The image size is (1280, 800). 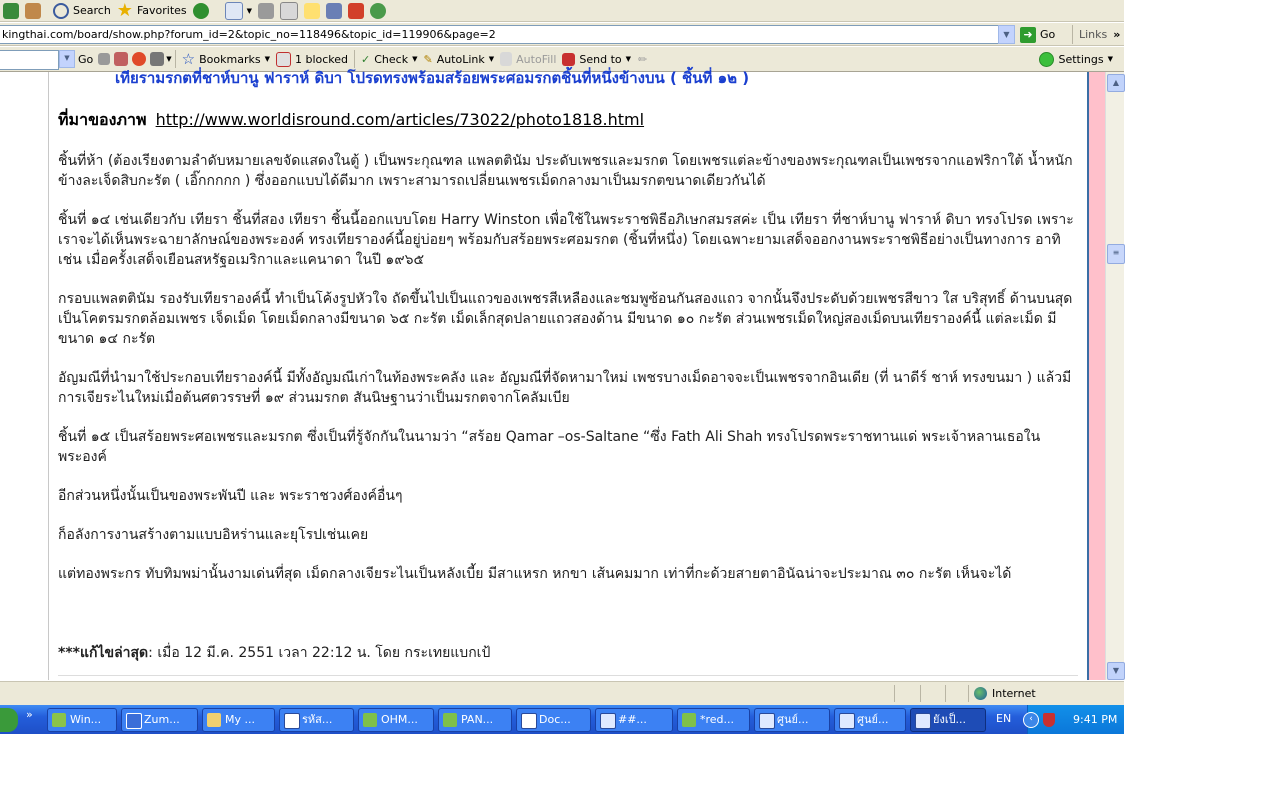 I want to click on google-search-input, so click(x=29, y=59).